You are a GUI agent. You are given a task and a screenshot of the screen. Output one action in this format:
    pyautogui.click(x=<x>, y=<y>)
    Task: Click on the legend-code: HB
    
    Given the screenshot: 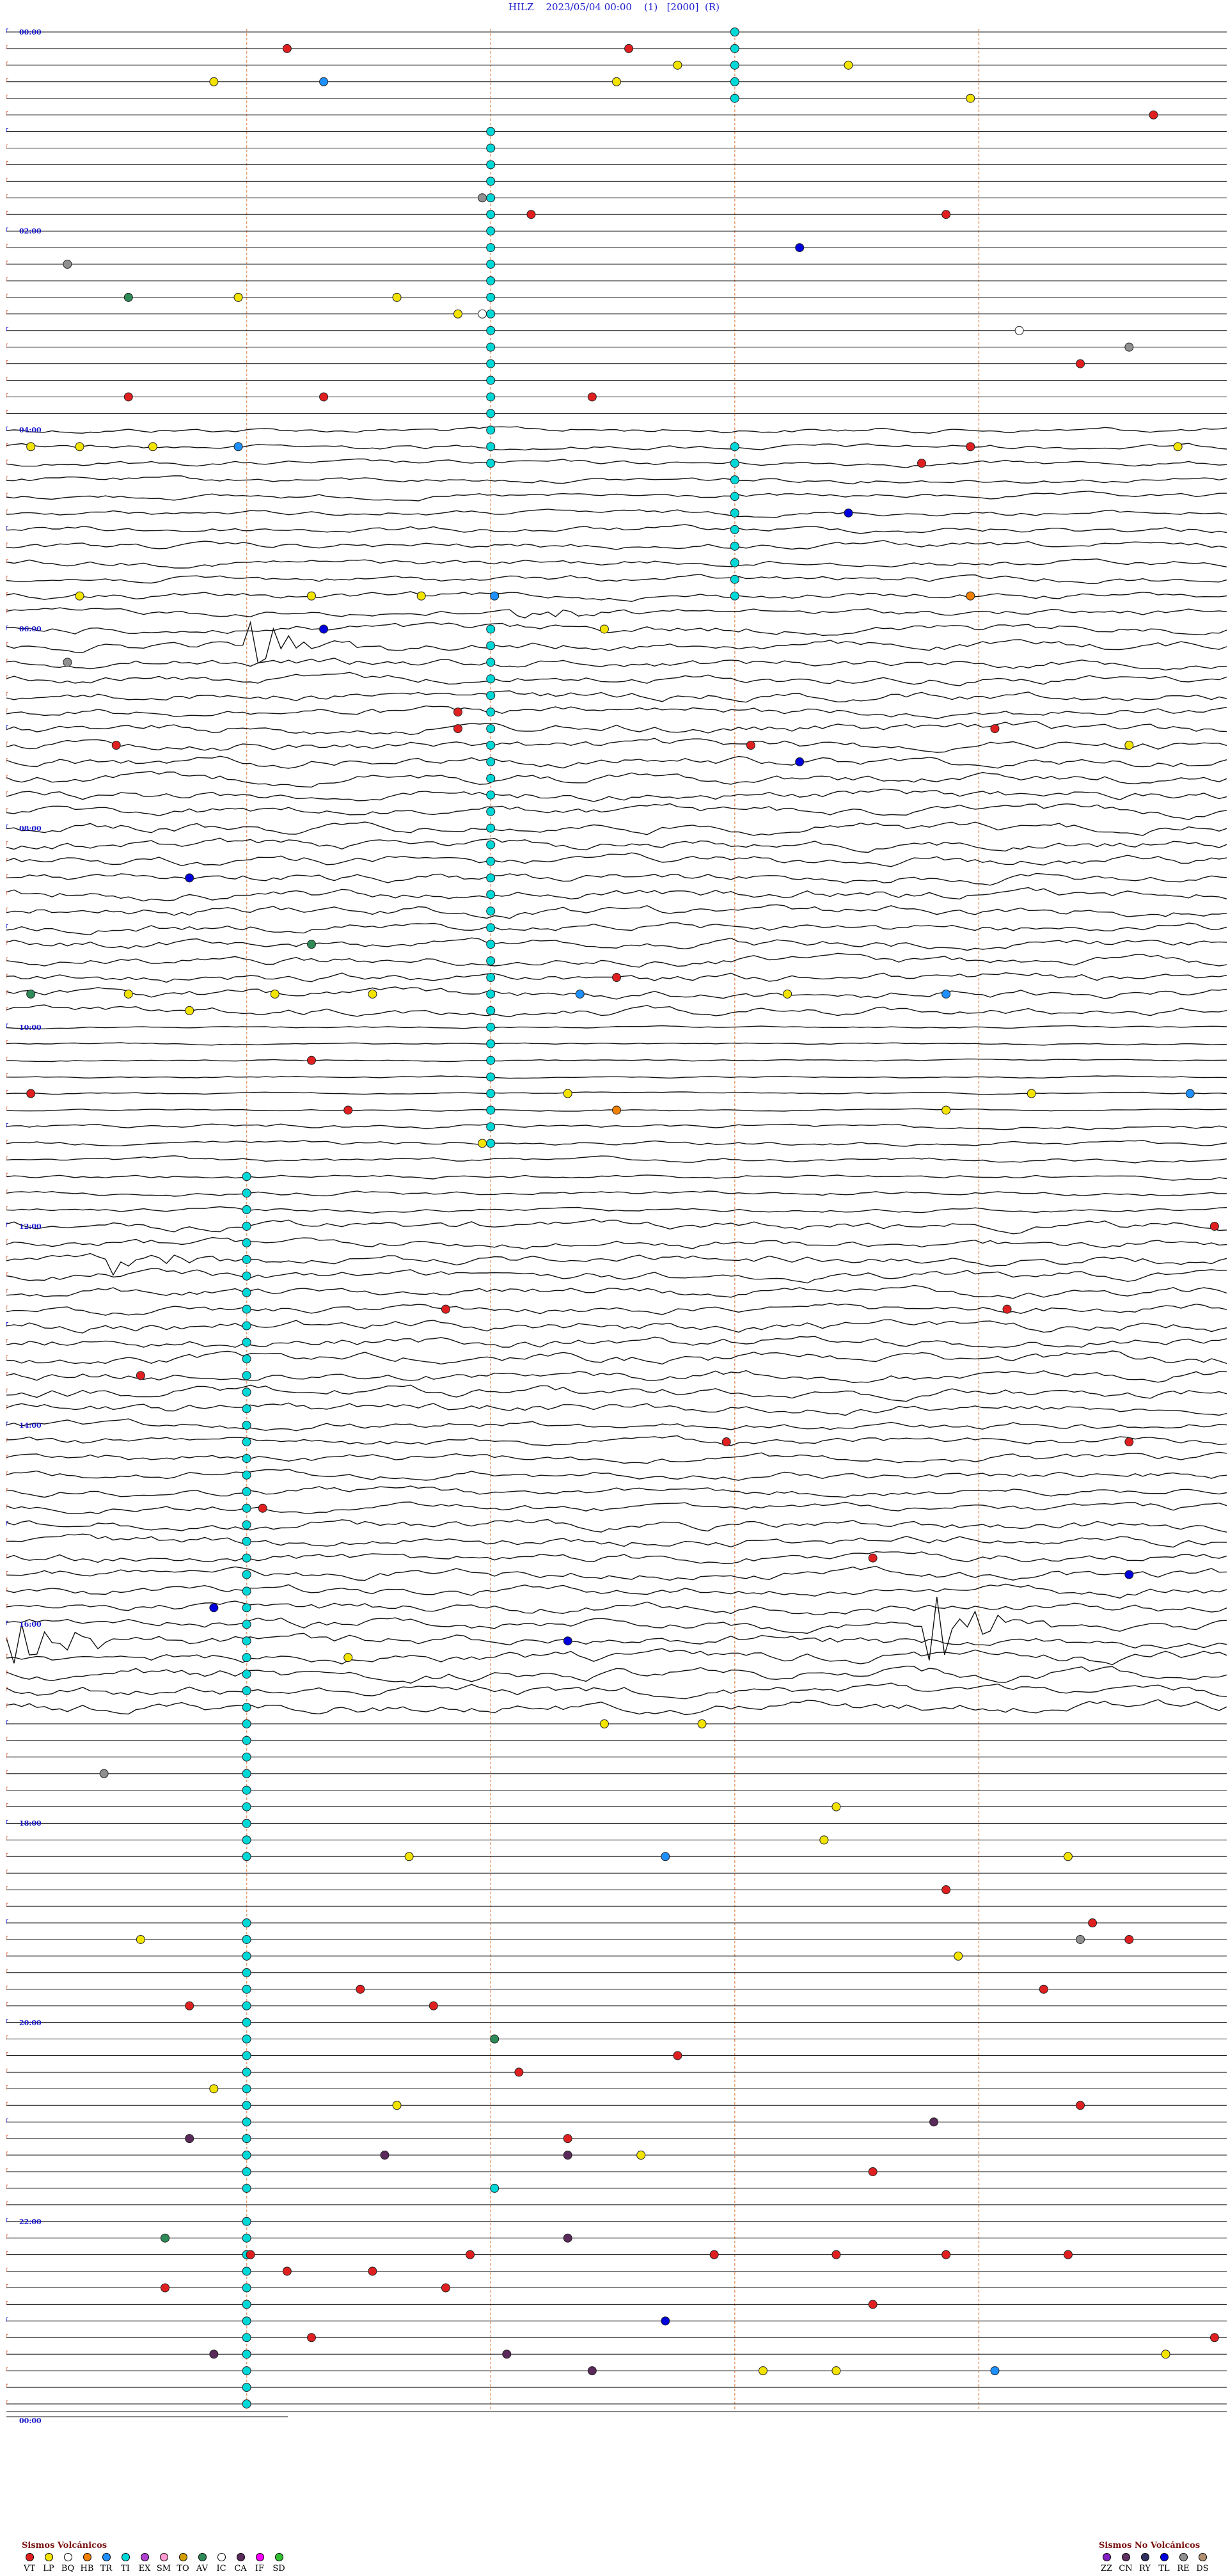 What is the action you would take?
    pyautogui.click(x=87, y=2568)
    